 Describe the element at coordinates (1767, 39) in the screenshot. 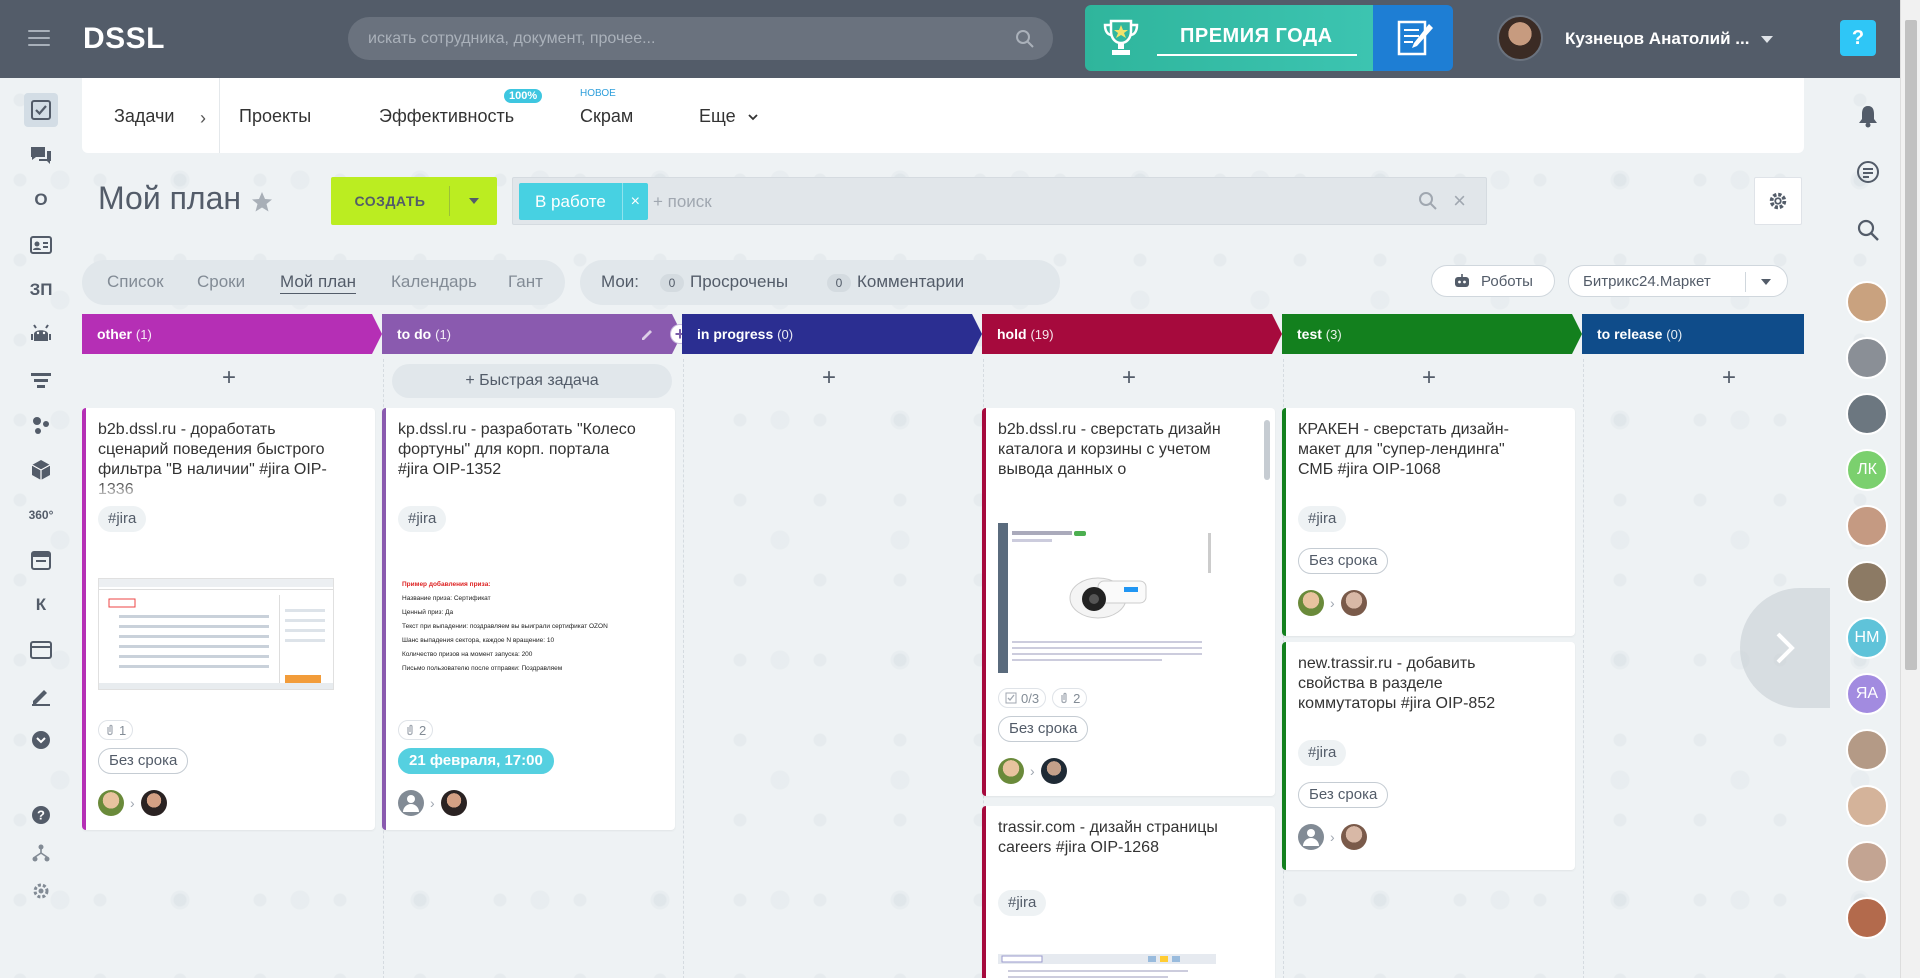

I see `user-menu-caret-icon` at that location.